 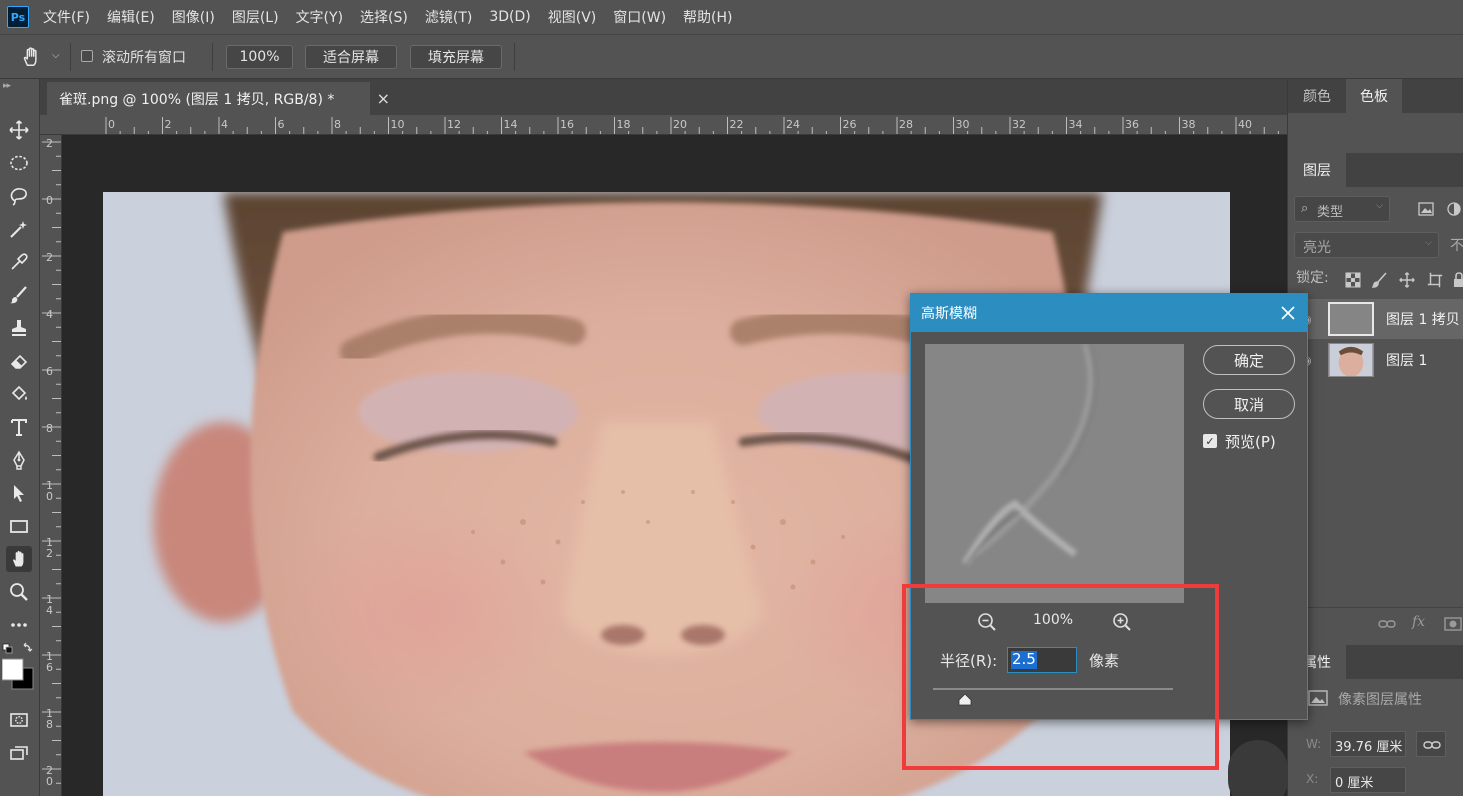 What do you see at coordinates (509, 17) in the screenshot?
I see `menu-3d: 3D(D)` at bounding box center [509, 17].